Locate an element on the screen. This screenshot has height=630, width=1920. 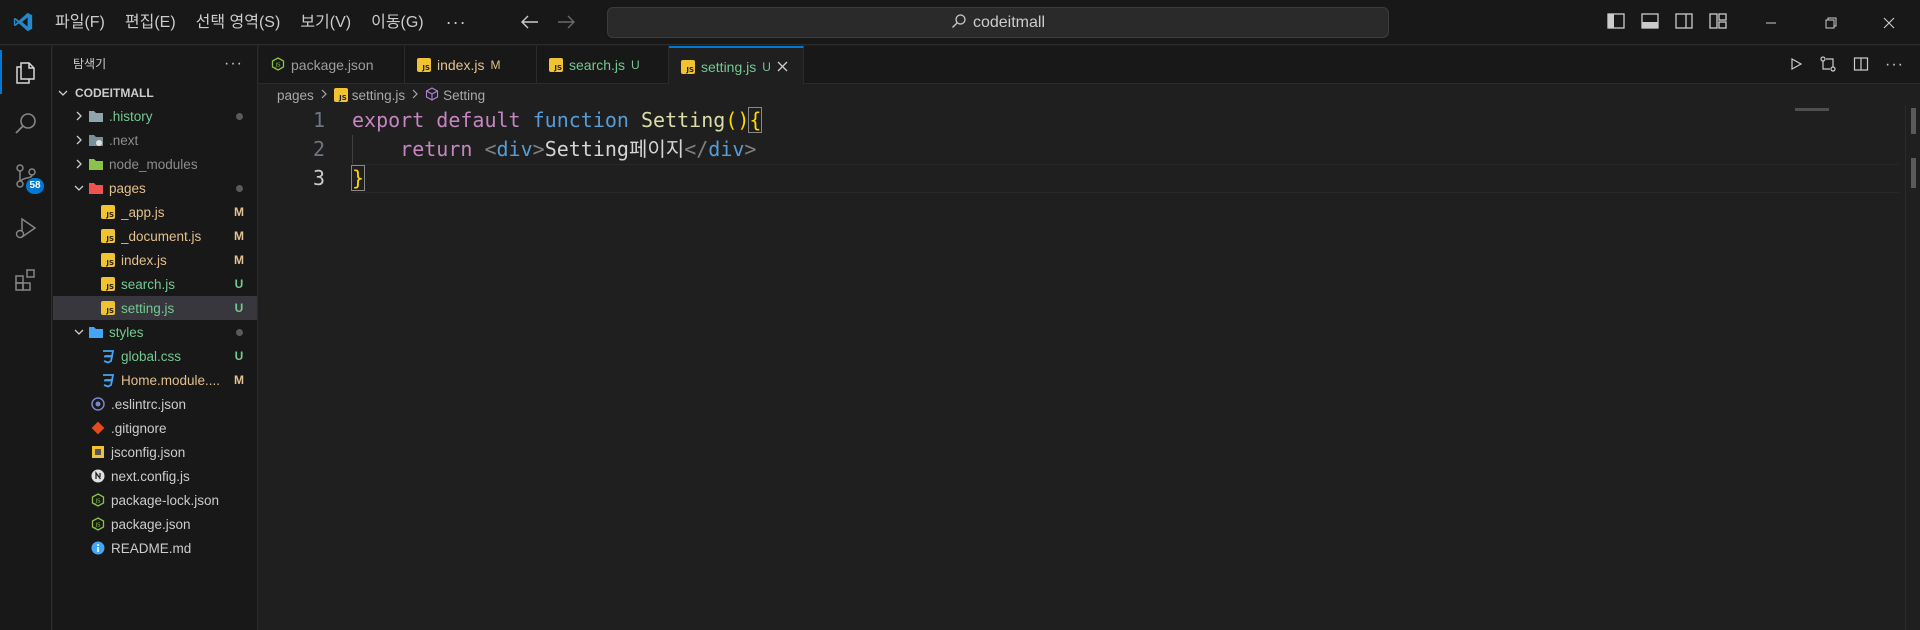
run-debug-icon is located at coordinates (26, 228).